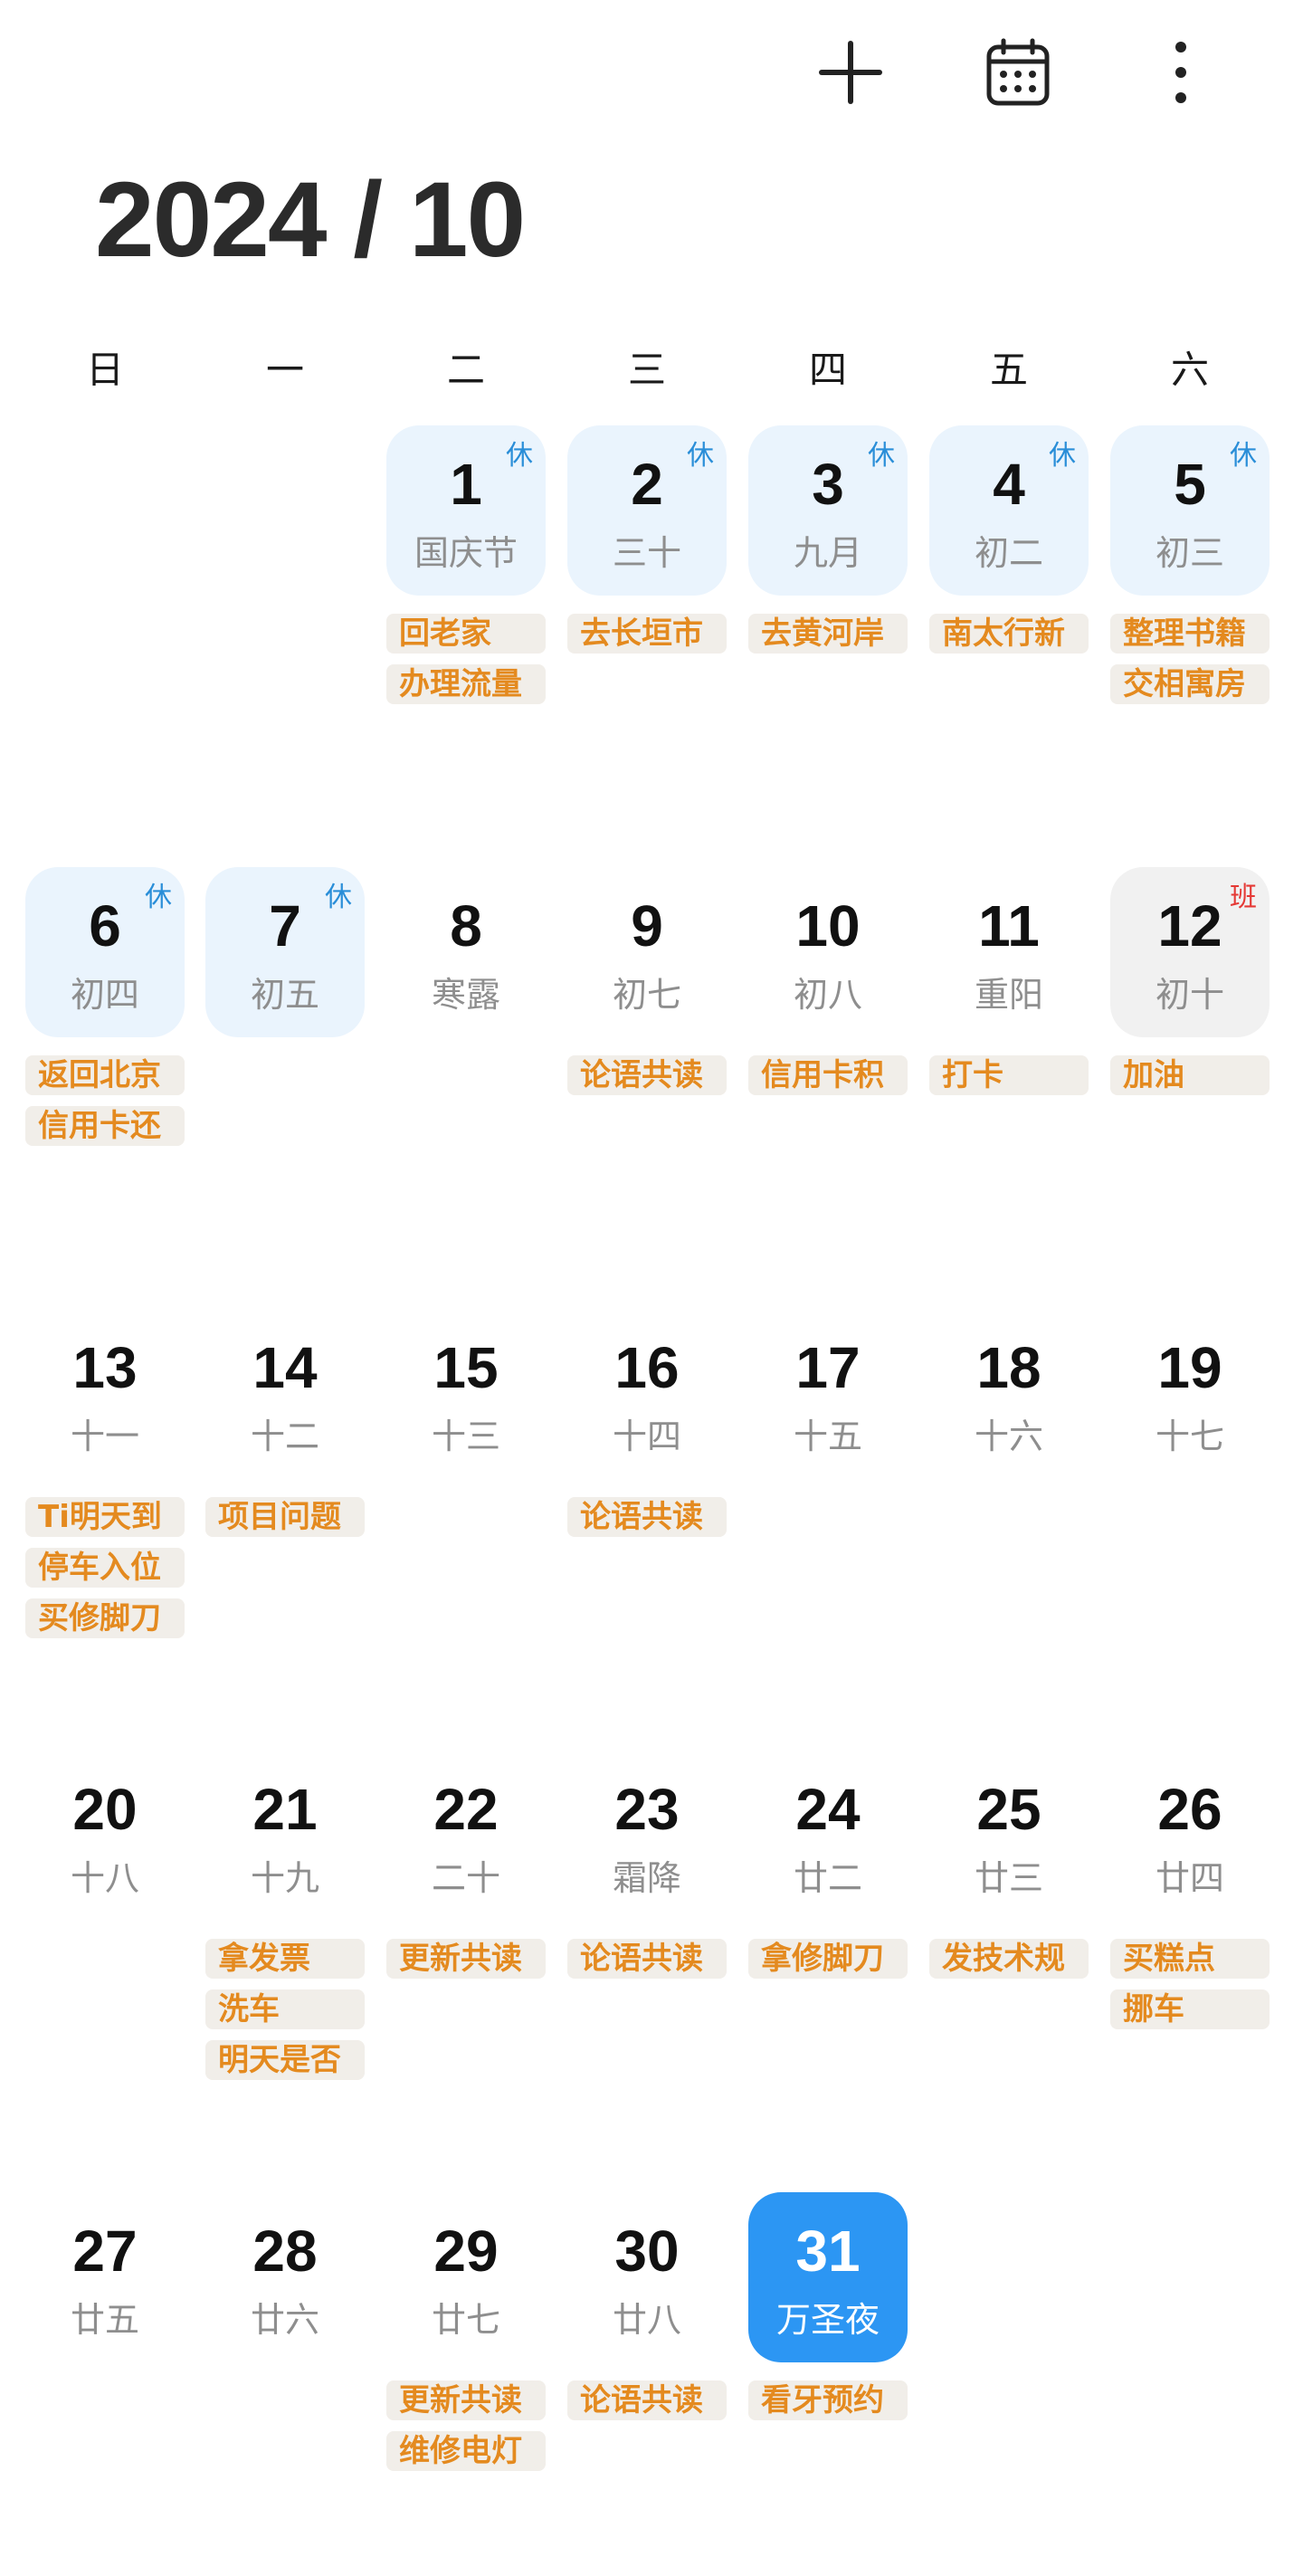 This screenshot has width=1303, height=2576. I want to click on more-options-button, so click(1181, 72).